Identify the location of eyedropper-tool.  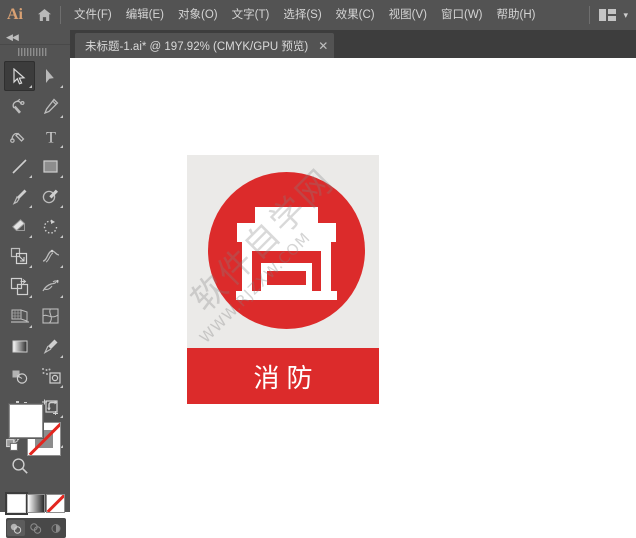
(50, 346).